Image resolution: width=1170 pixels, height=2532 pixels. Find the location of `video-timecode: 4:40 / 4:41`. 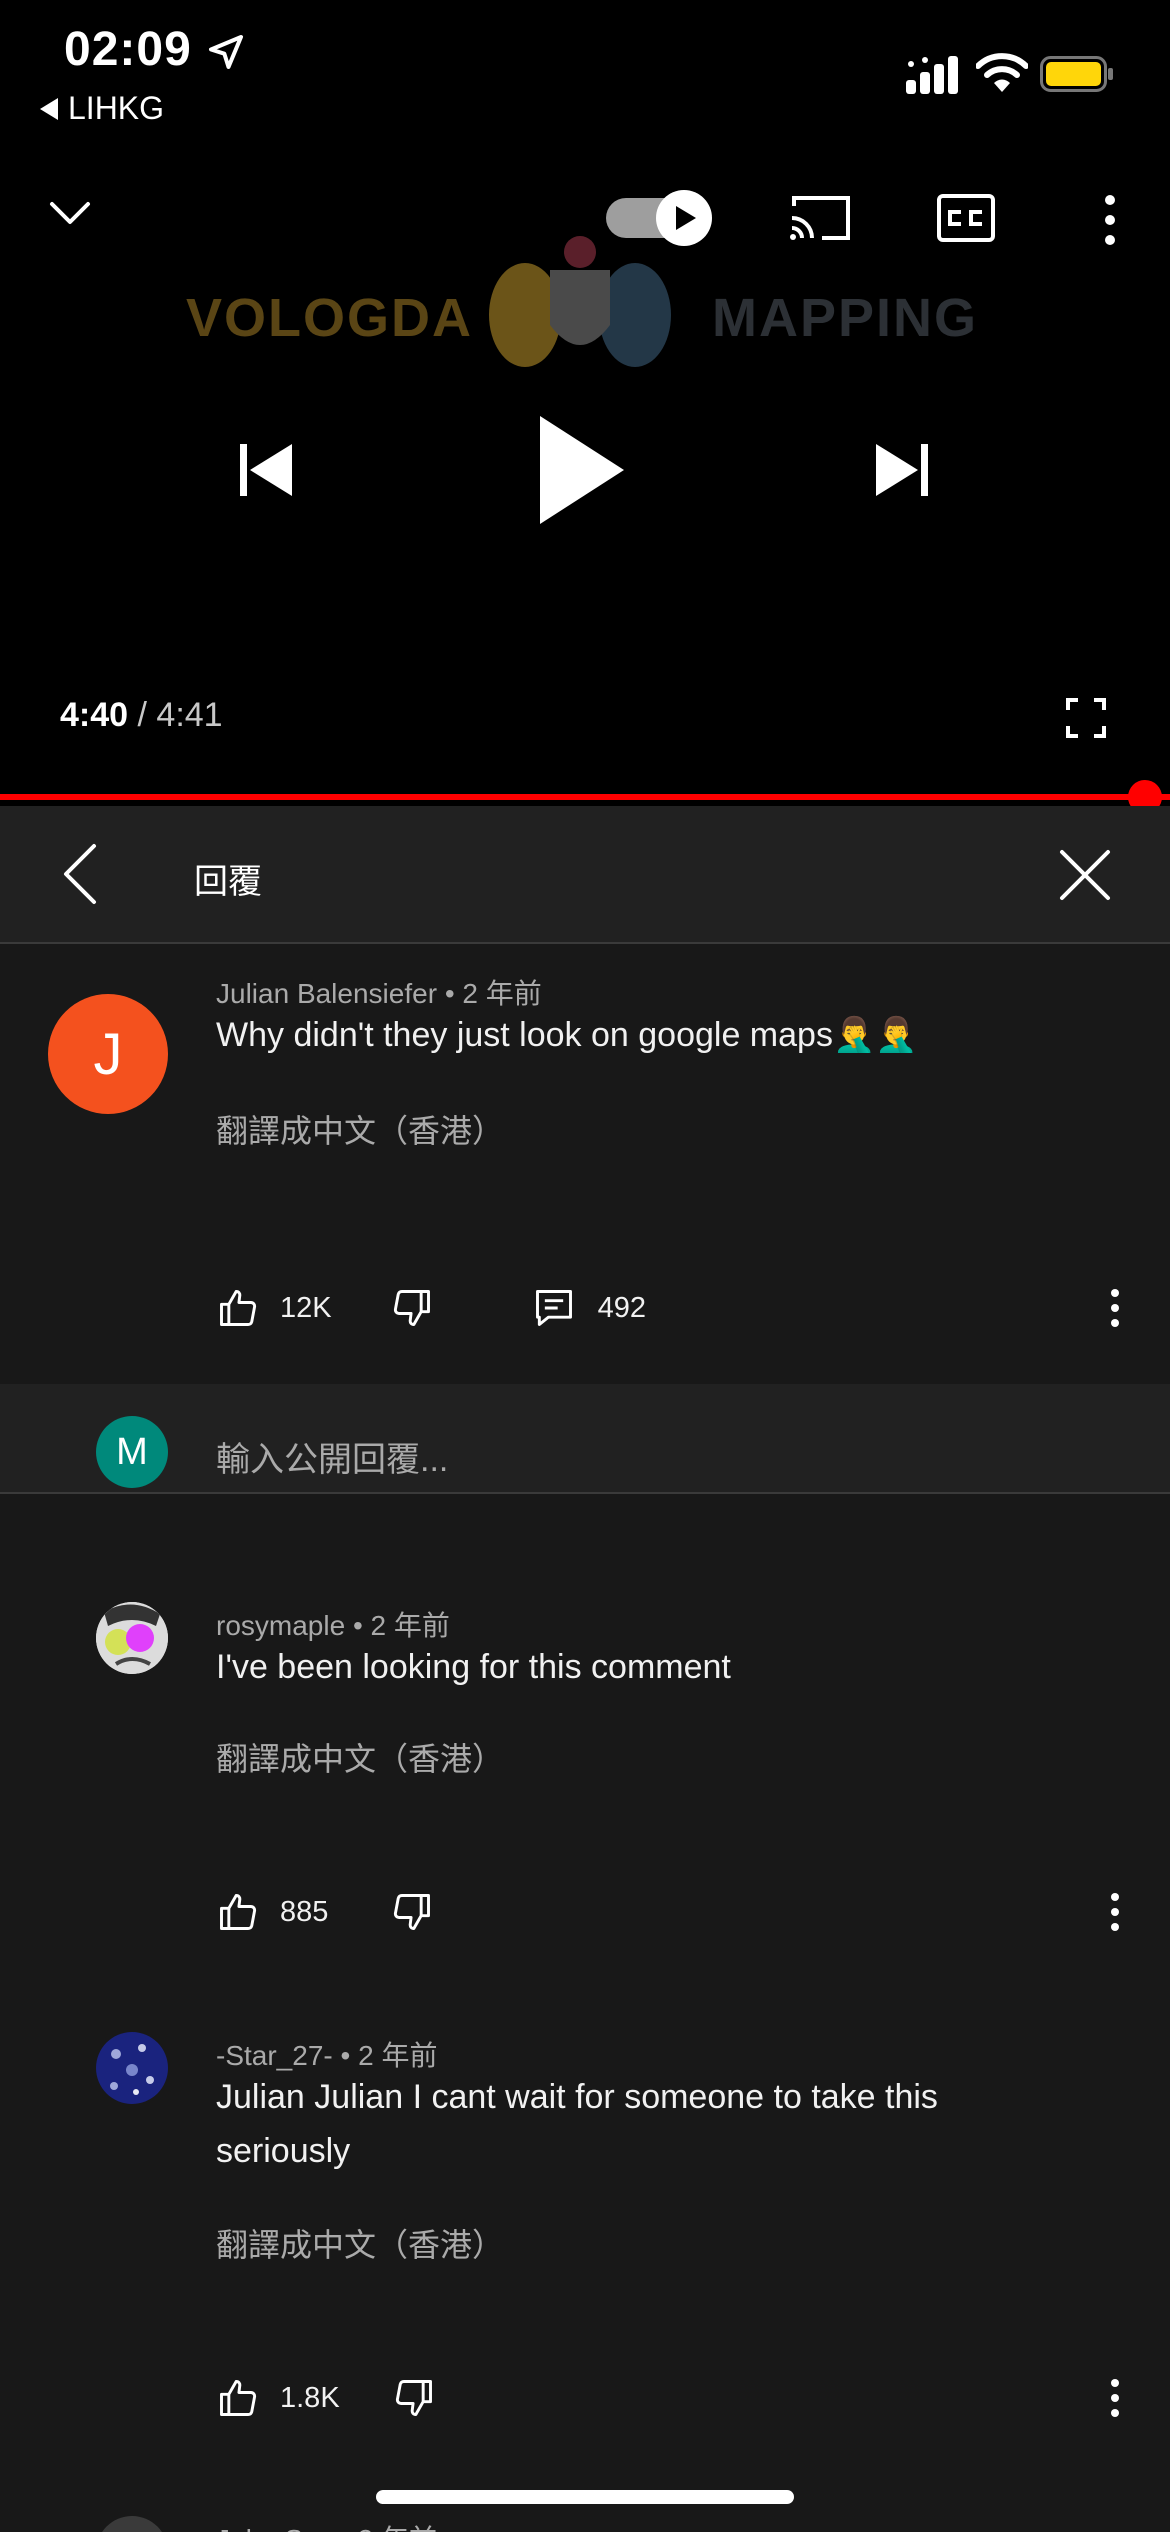

video-timecode: 4:40 / 4:41 is located at coordinates (141, 715).